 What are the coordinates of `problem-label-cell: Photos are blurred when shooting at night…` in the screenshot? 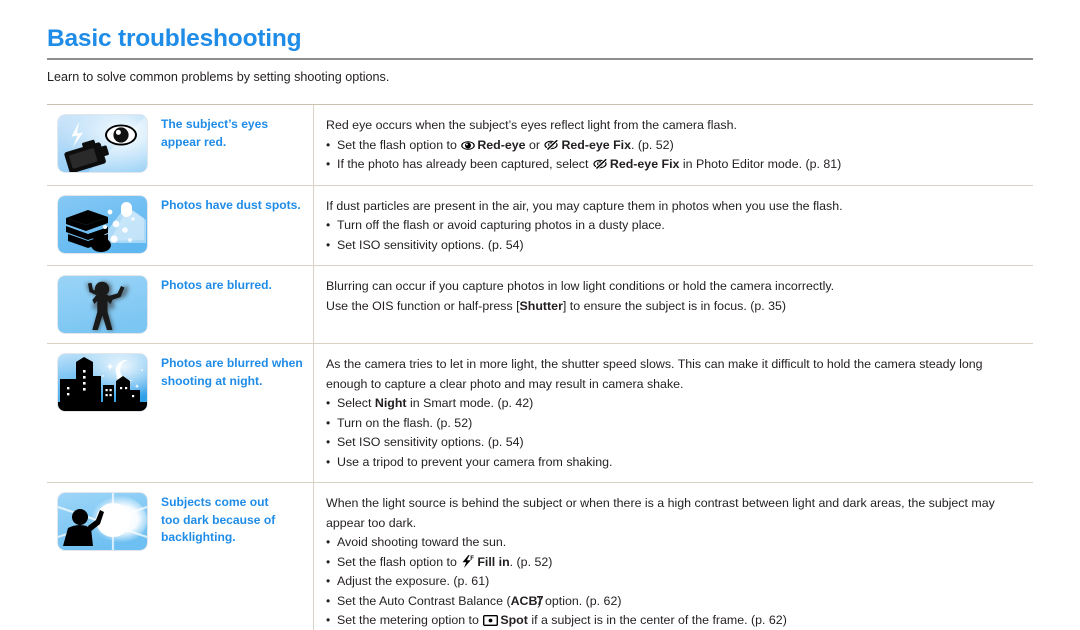 It's located at (232, 413).